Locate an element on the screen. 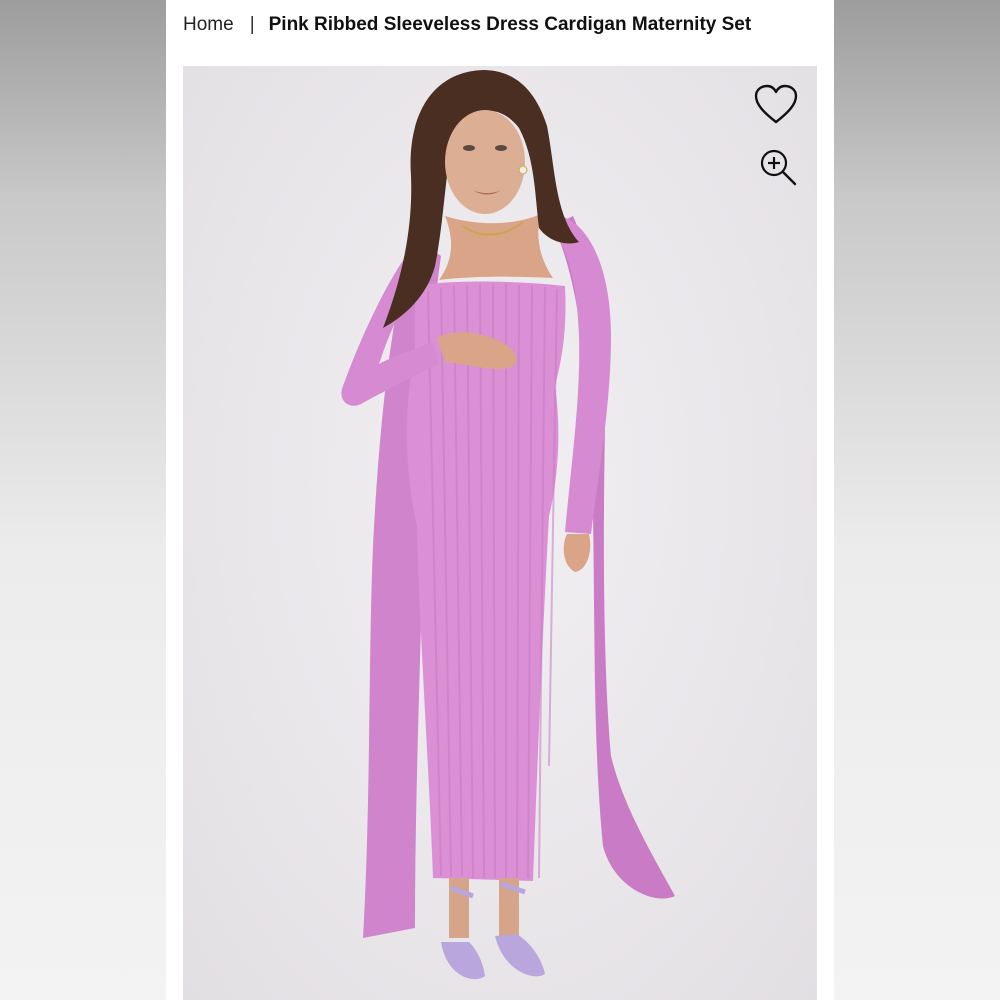 The width and height of the screenshot is (1000, 1000). hand-right is located at coordinates (577, 553).